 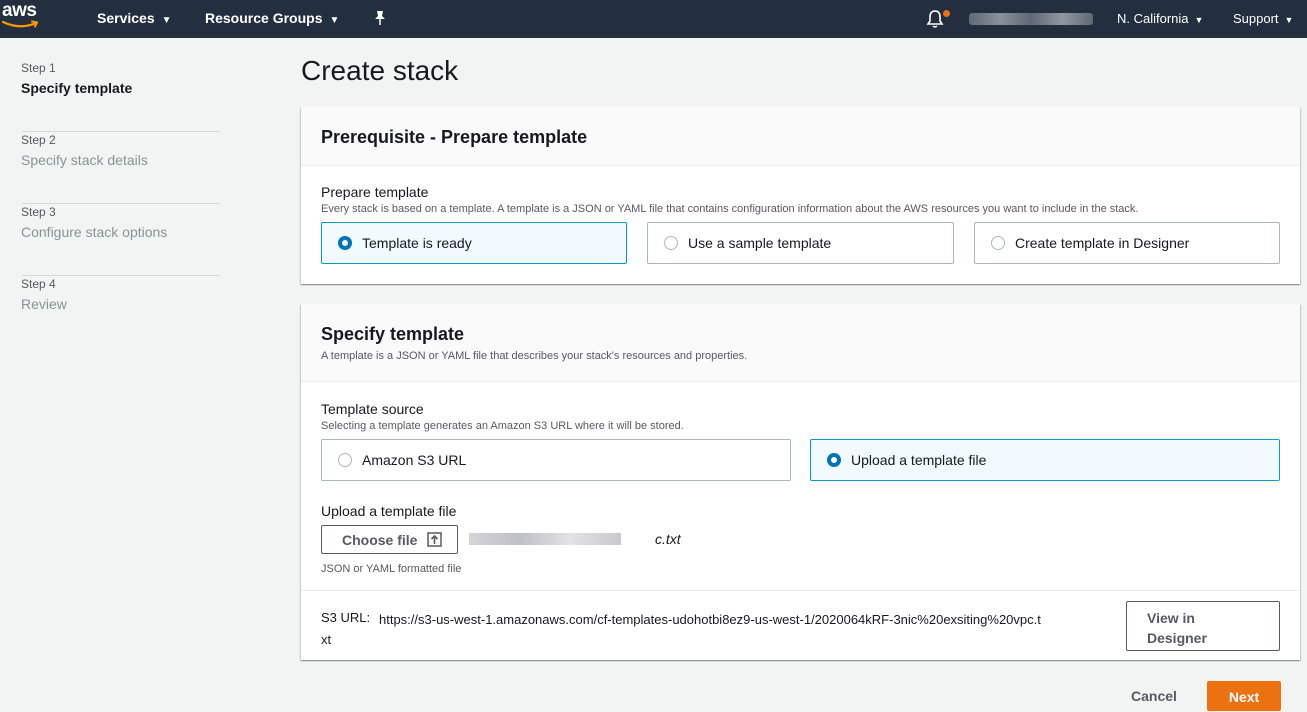 What do you see at coordinates (264, 18) in the screenshot?
I see `resource-groups-label: Resource Groups` at bounding box center [264, 18].